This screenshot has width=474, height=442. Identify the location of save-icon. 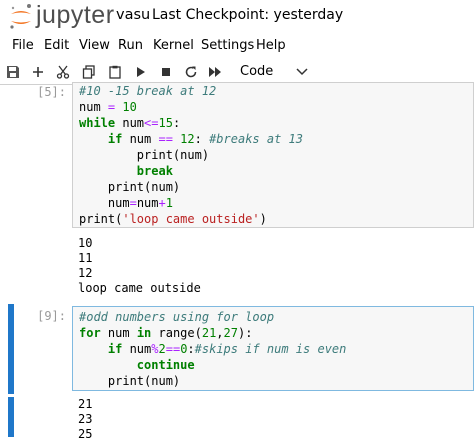
(13, 72).